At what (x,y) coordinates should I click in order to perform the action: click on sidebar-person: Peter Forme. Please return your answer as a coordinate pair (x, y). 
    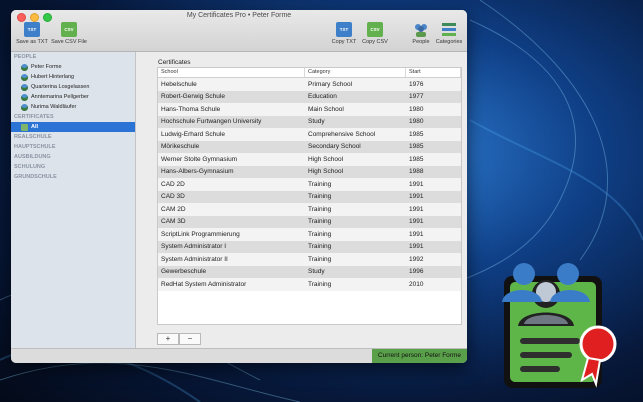
    Looking at the image, I should click on (73, 67).